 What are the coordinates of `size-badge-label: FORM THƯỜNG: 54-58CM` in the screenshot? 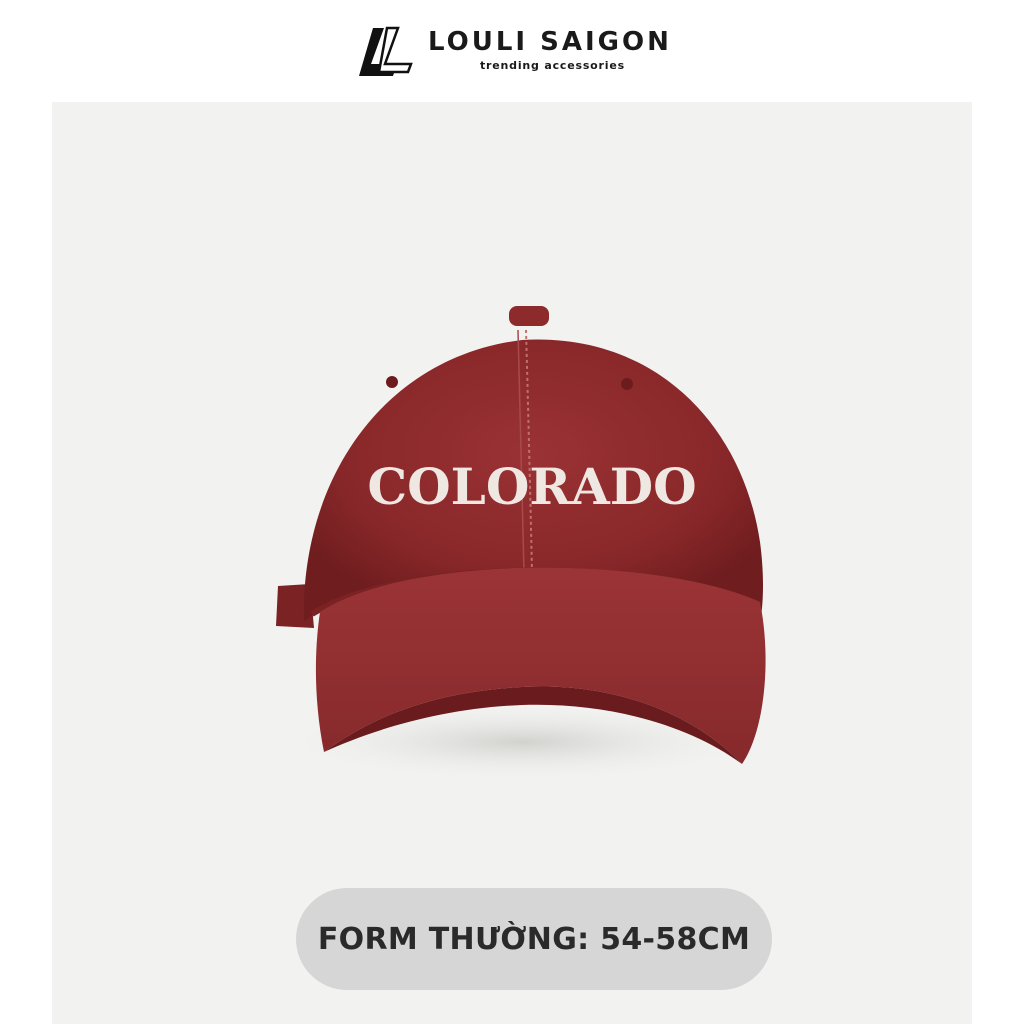 It's located at (534, 939).